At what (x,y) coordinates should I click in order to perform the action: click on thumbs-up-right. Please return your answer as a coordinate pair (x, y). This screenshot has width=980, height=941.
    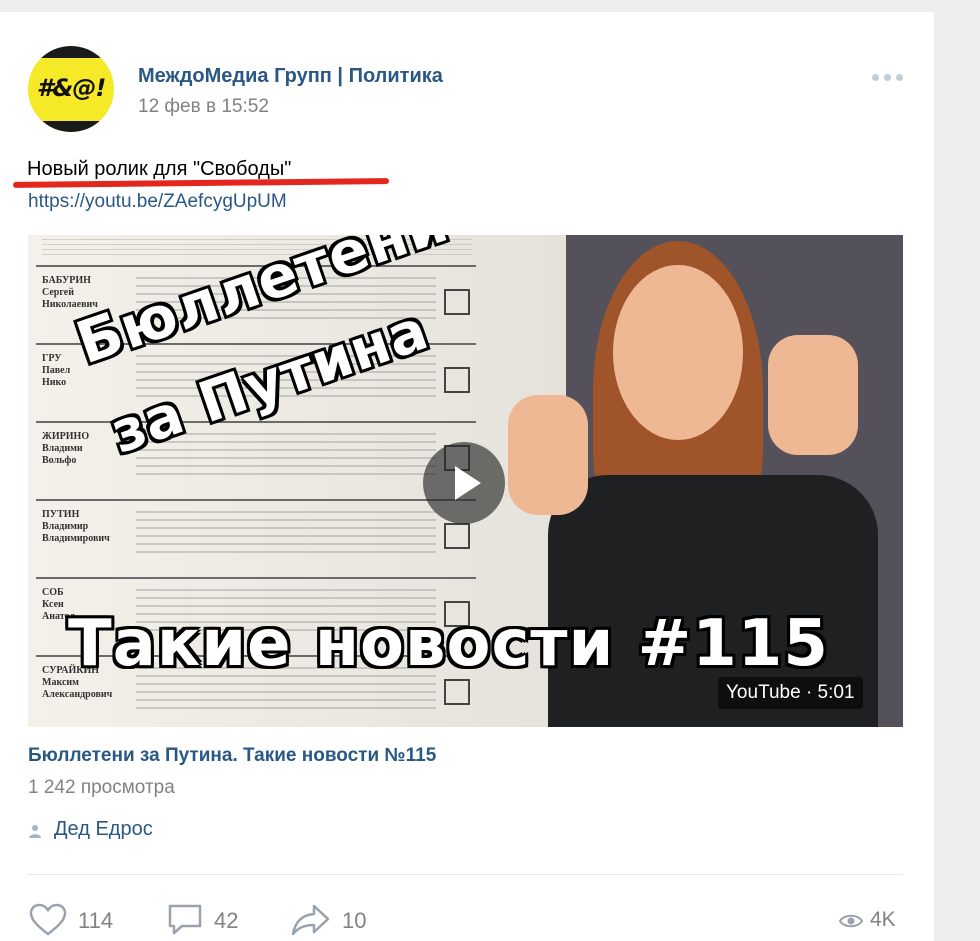
    Looking at the image, I should click on (813, 395).